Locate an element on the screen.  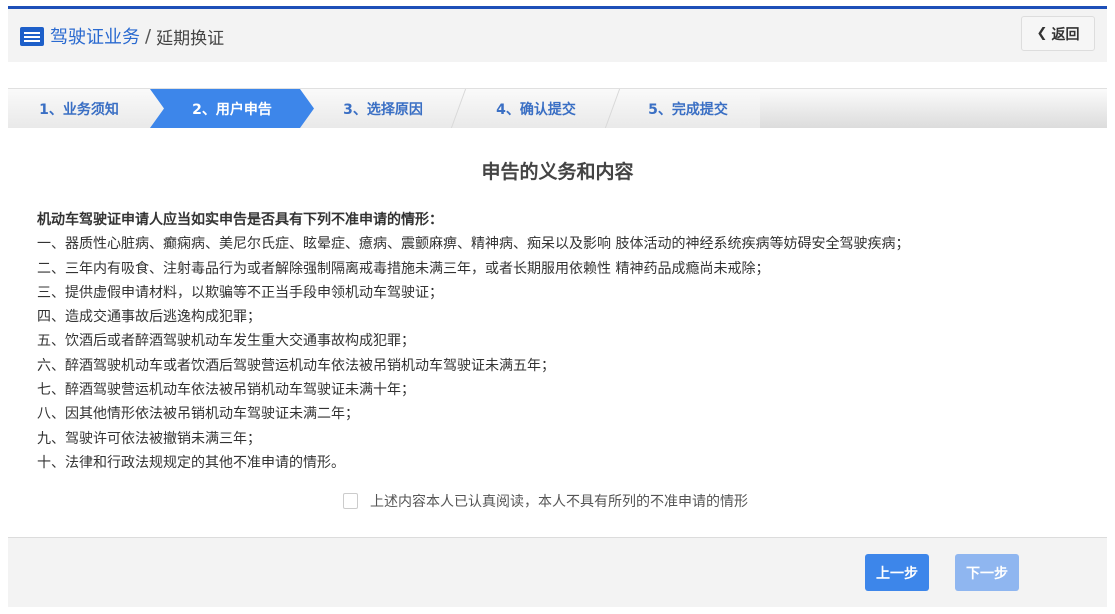
declaration-lead: 机动车驾驶证申请人应当如实申告是否具有下列不准申请的情形： is located at coordinates (240, 220).